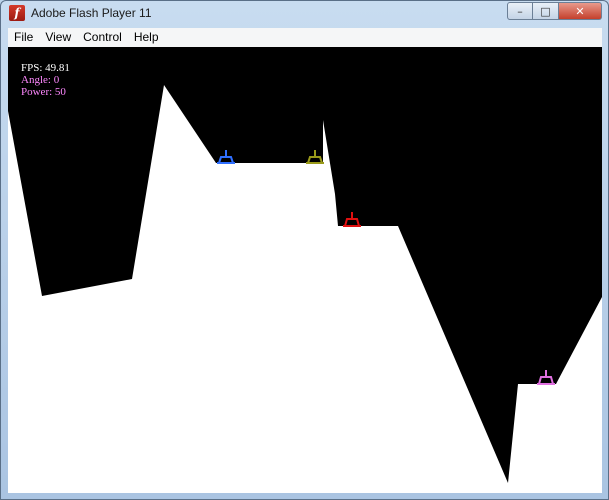 The height and width of the screenshot is (500, 609). What do you see at coordinates (546, 11) in the screenshot?
I see `maximize-button: □` at bounding box center [546, 11].